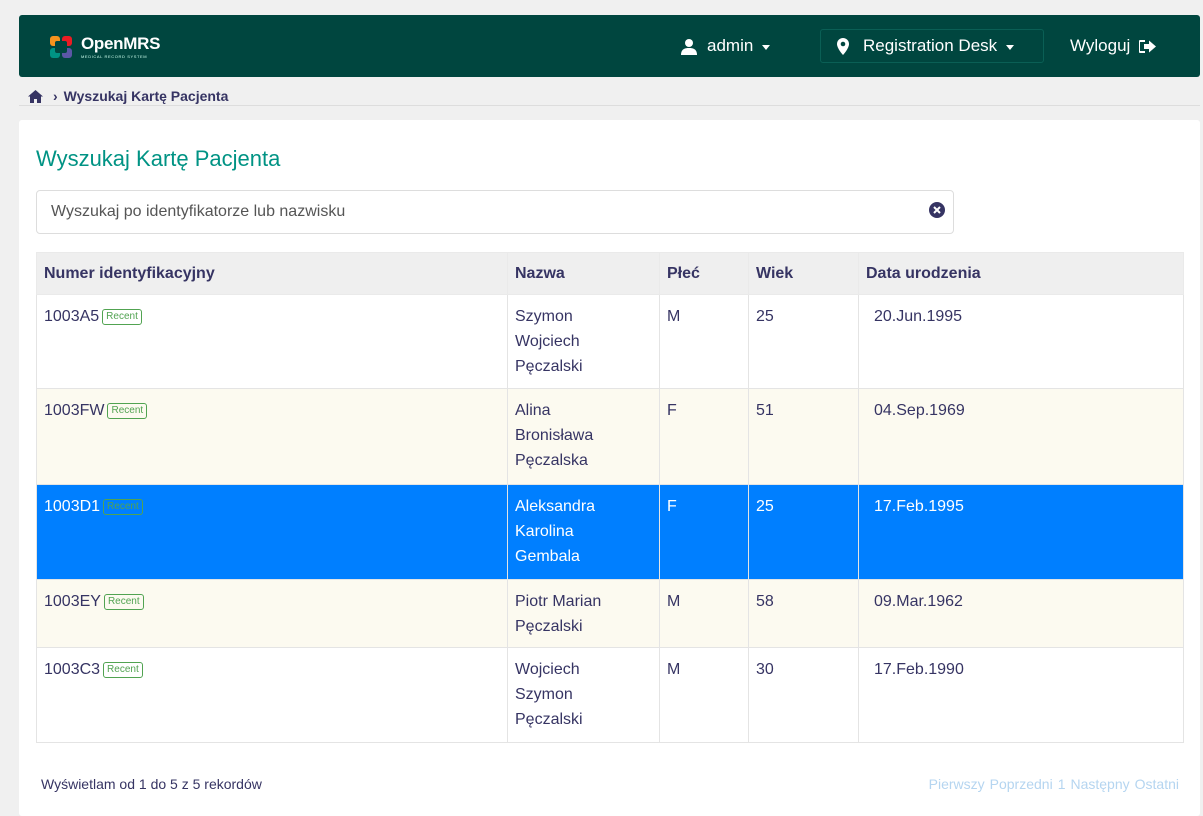 This screenshot has width=1203, height=816. I want to click on patient-id-cell: 1003FW Recent, so click(272, 436).